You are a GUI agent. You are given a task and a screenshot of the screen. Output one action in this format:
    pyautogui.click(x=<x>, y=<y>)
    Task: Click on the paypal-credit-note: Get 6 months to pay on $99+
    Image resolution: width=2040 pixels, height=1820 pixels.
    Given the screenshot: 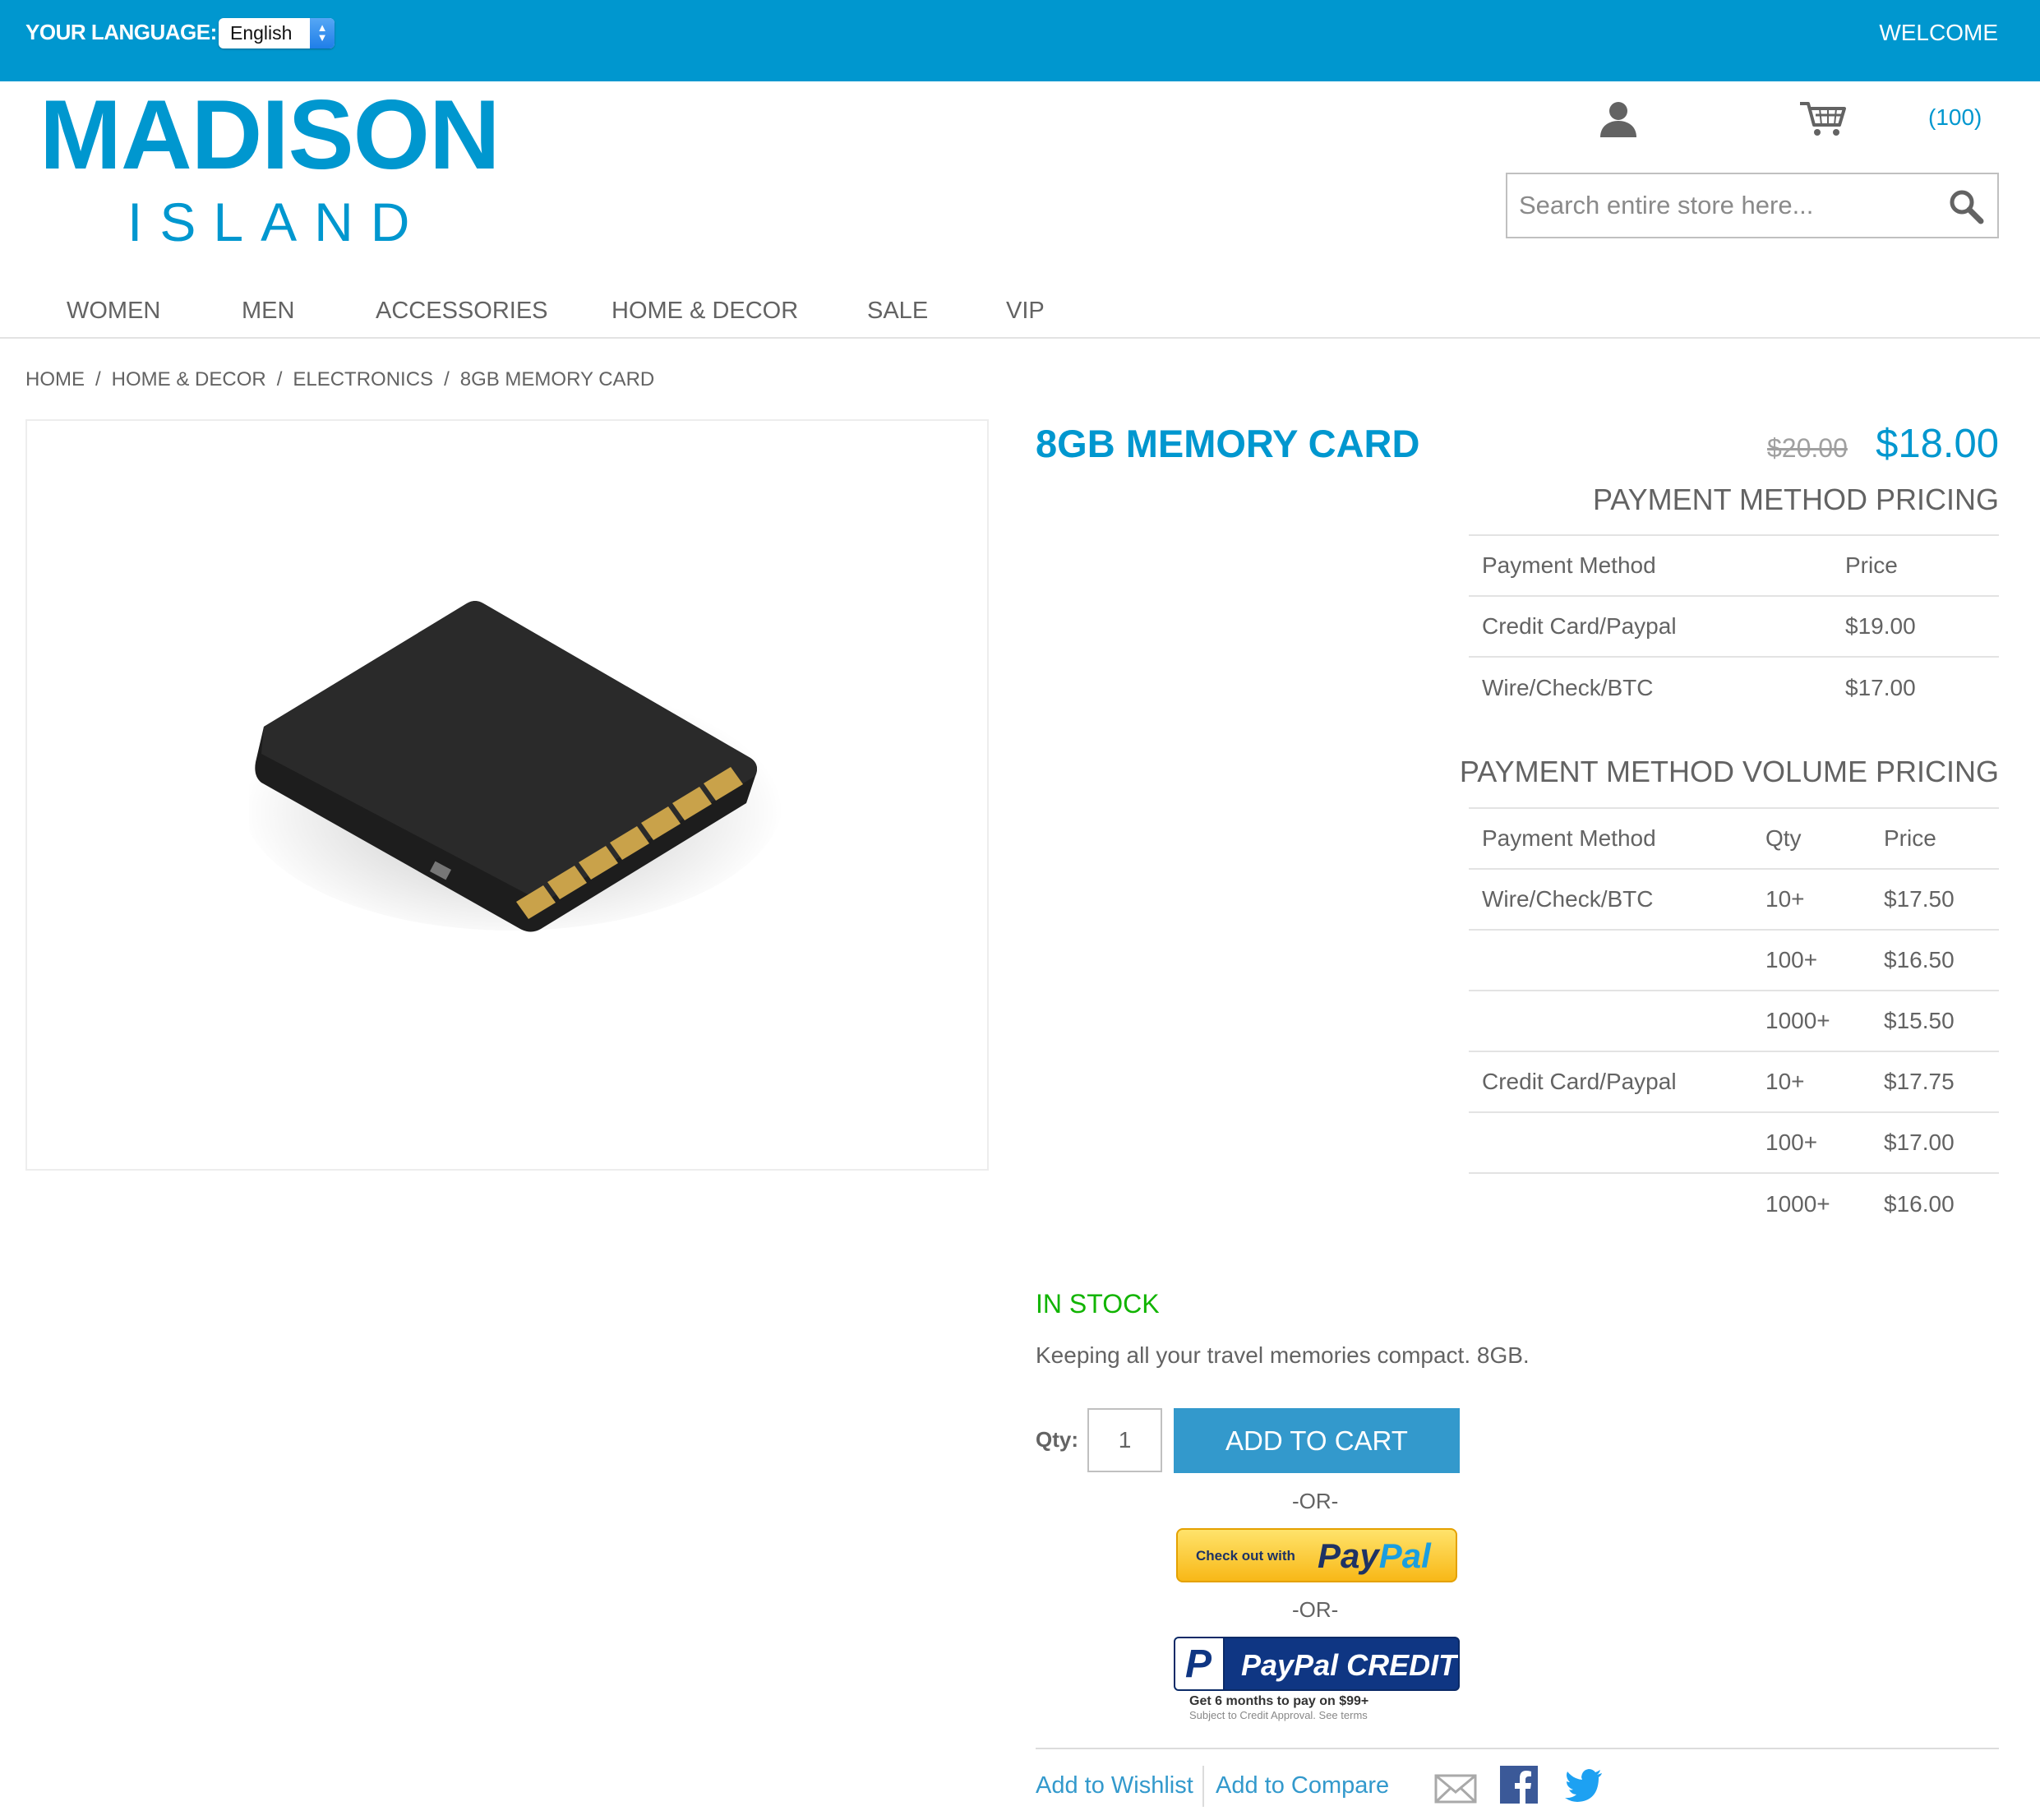 What is the action you would take?
    pyautogui.click(x=1279, y=1701)
    